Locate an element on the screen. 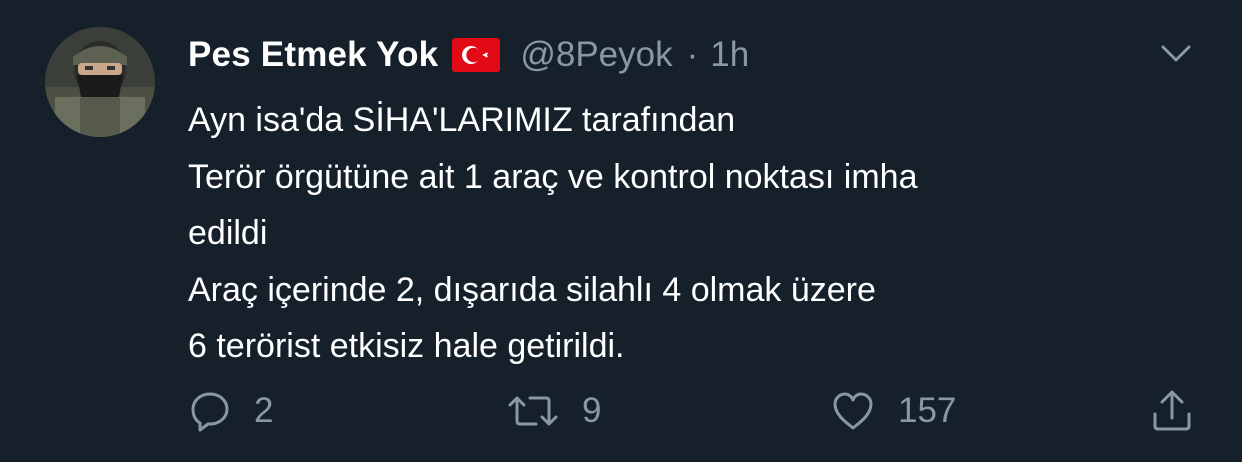  avatar-image is located at coordinates (100, 82).